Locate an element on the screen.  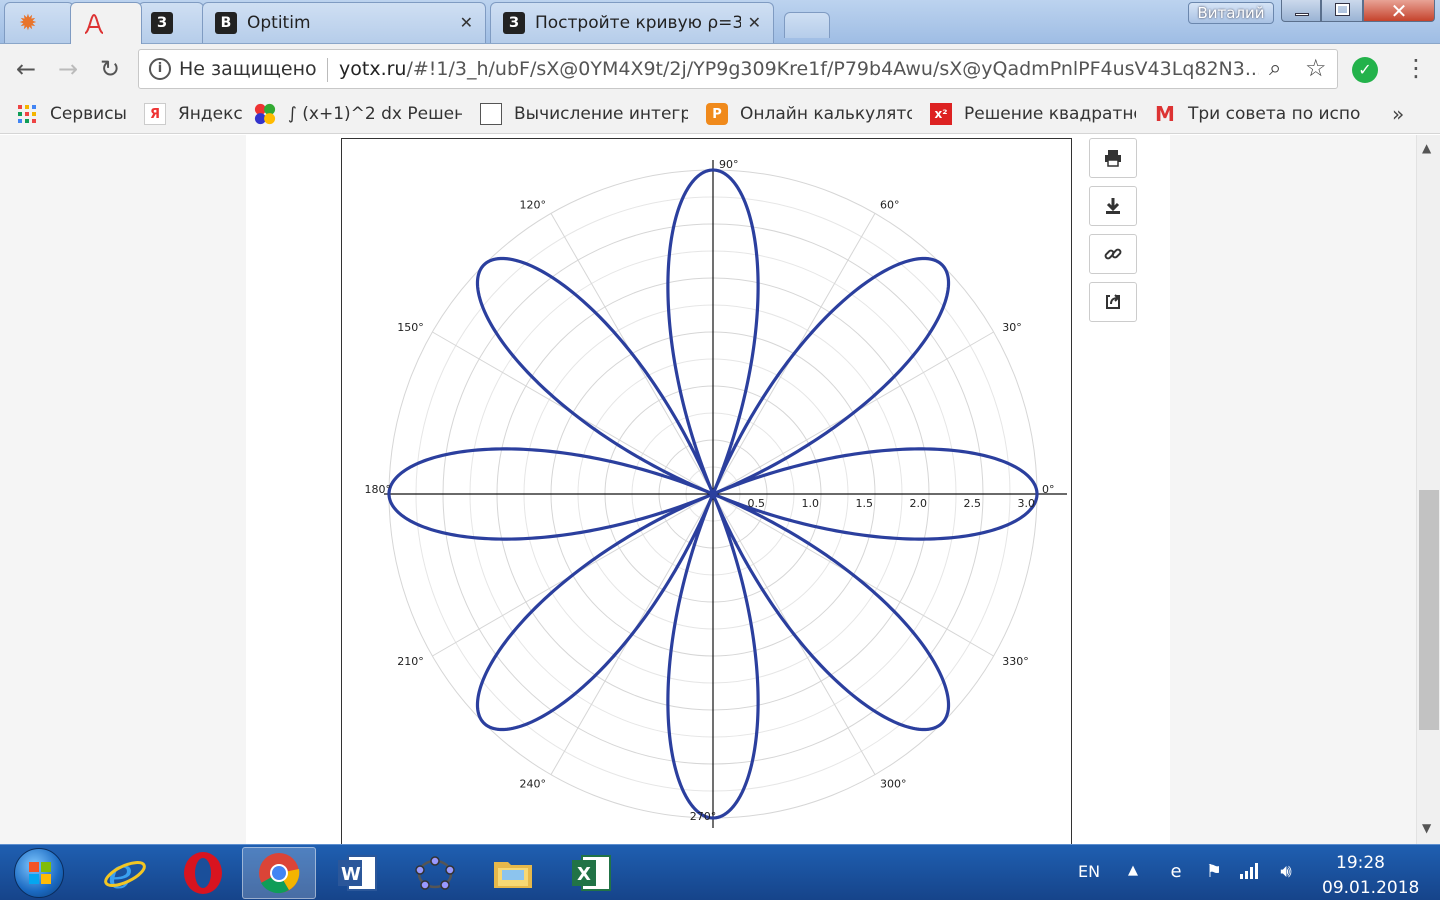
clock-time: 19:28 is located at coordinates (1360, 863).